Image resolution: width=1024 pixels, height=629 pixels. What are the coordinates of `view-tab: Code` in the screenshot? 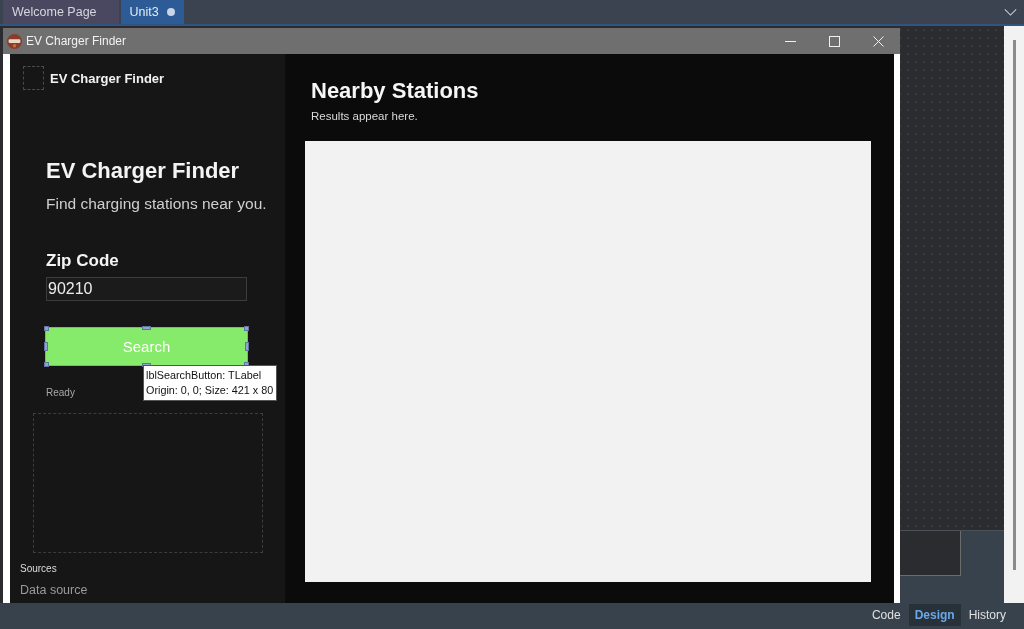 It's located at (886, 615).